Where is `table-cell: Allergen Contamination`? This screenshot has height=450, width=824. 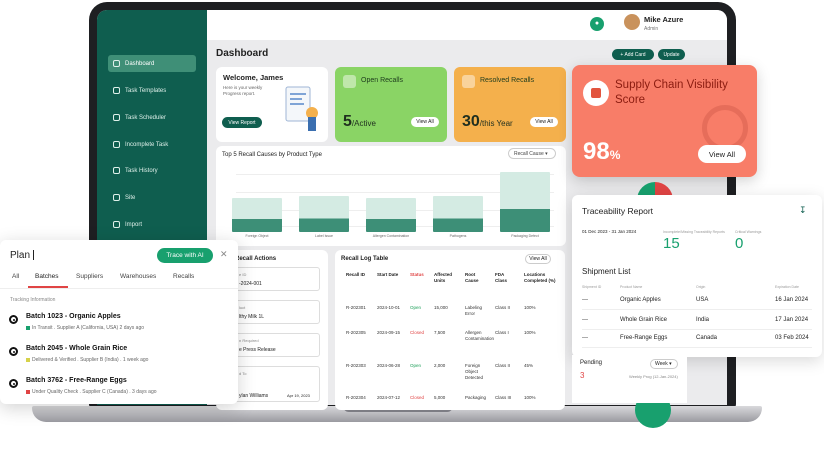 table-cell: Allergen Contamination is located at coordinates (480, 335).